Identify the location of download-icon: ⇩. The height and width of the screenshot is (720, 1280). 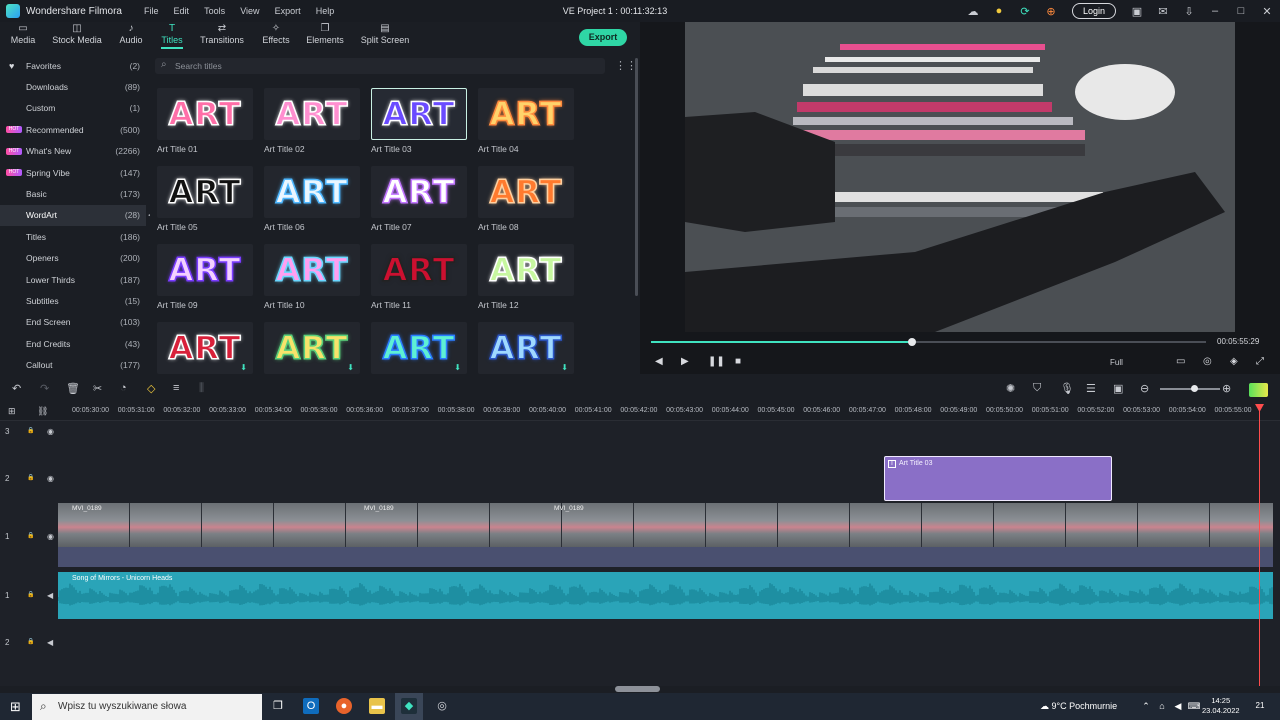
(1189, 11).